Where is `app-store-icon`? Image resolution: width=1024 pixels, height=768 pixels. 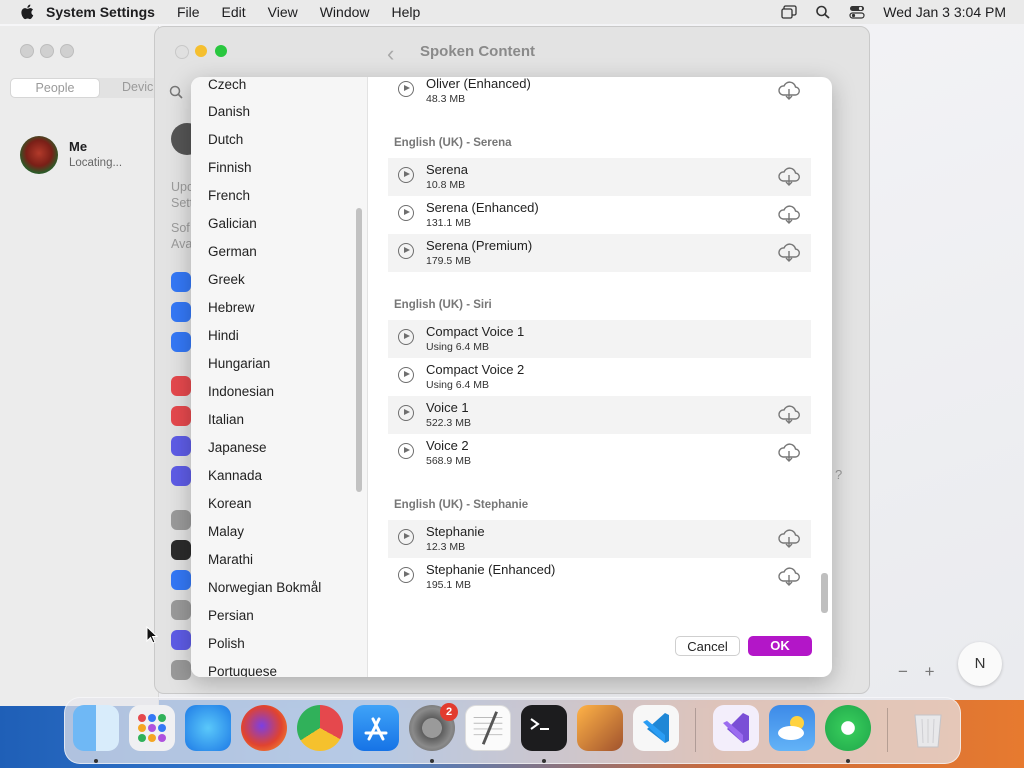
app-store-icon is located at coordinates (376, 728).